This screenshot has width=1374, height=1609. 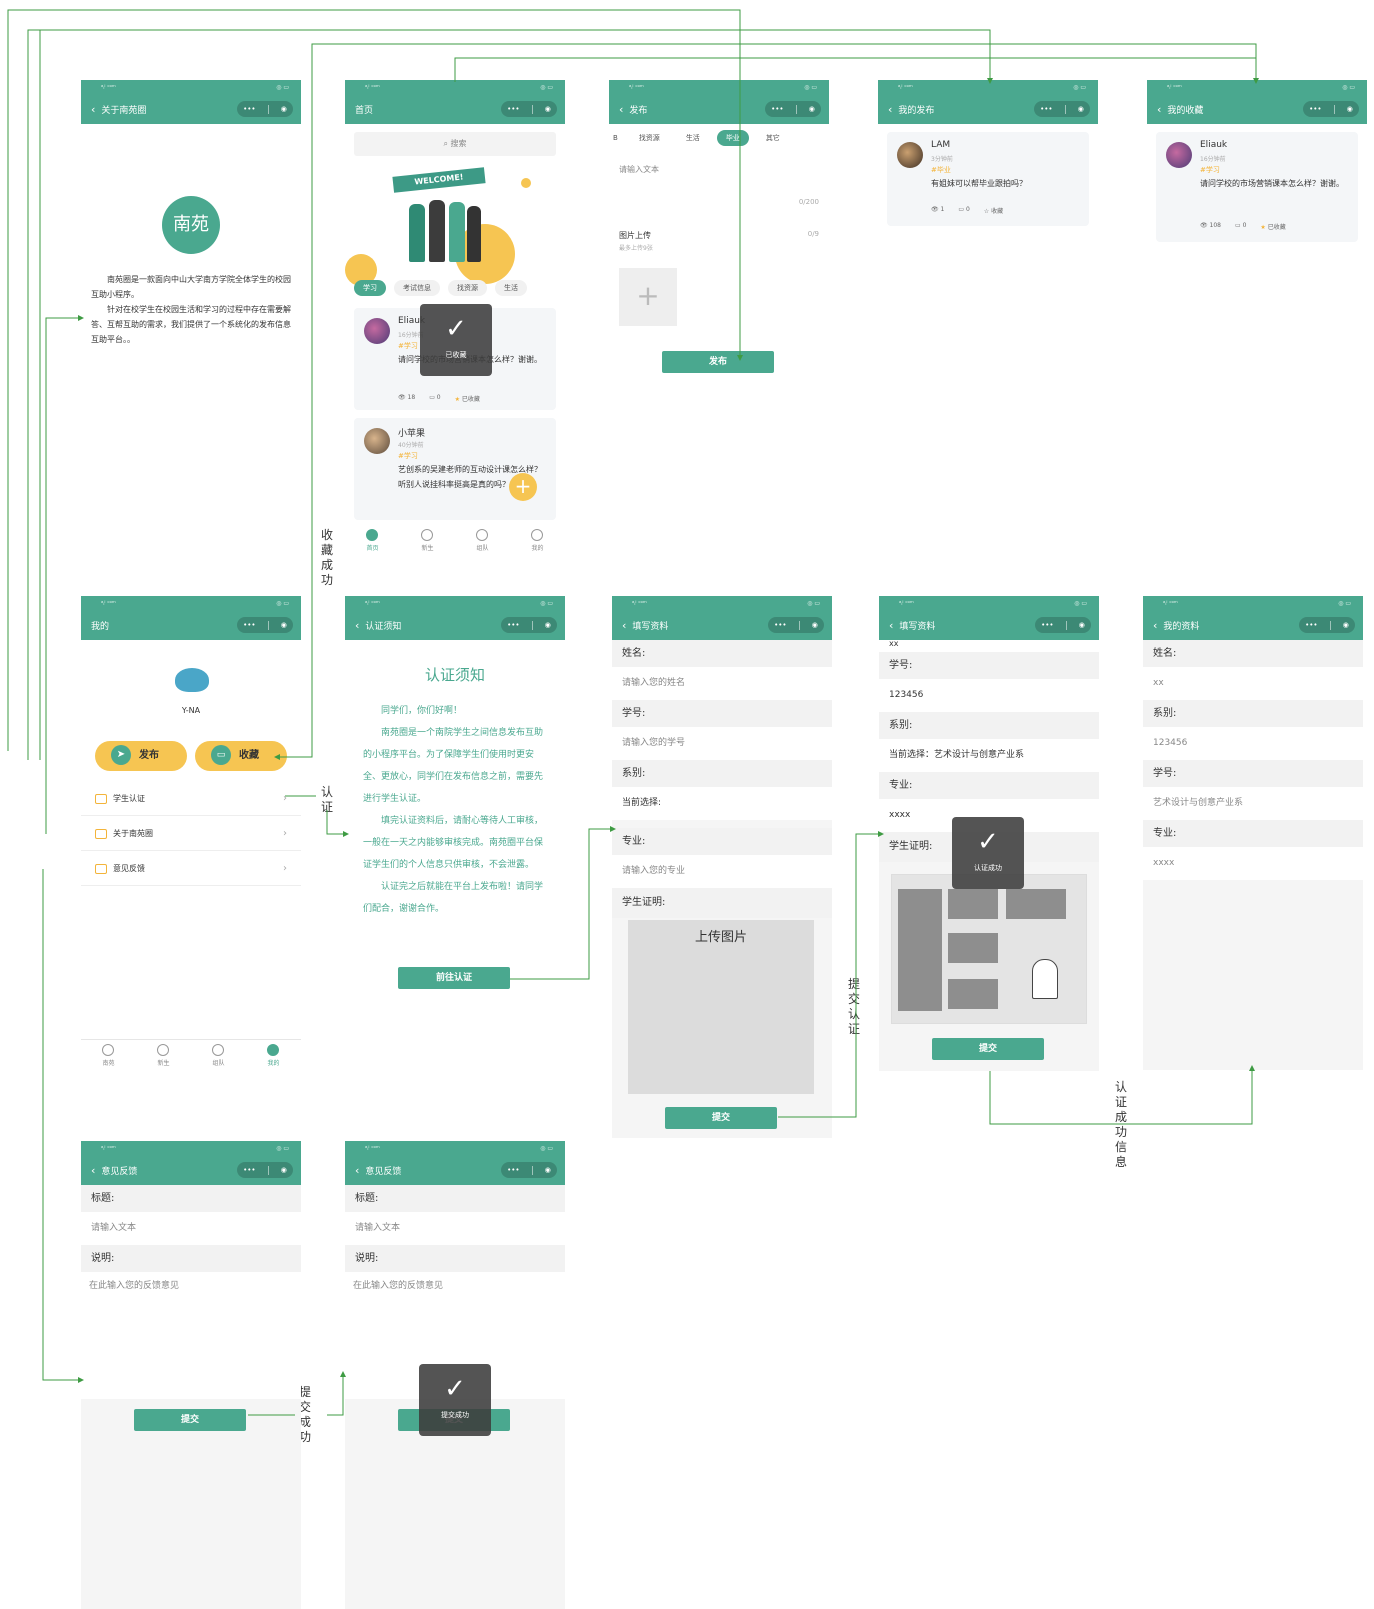 What do you see at coordinates (722, 871) in the screenshot?
I see `major-input: 请输入您的专业` at bounding box center [722, 871].